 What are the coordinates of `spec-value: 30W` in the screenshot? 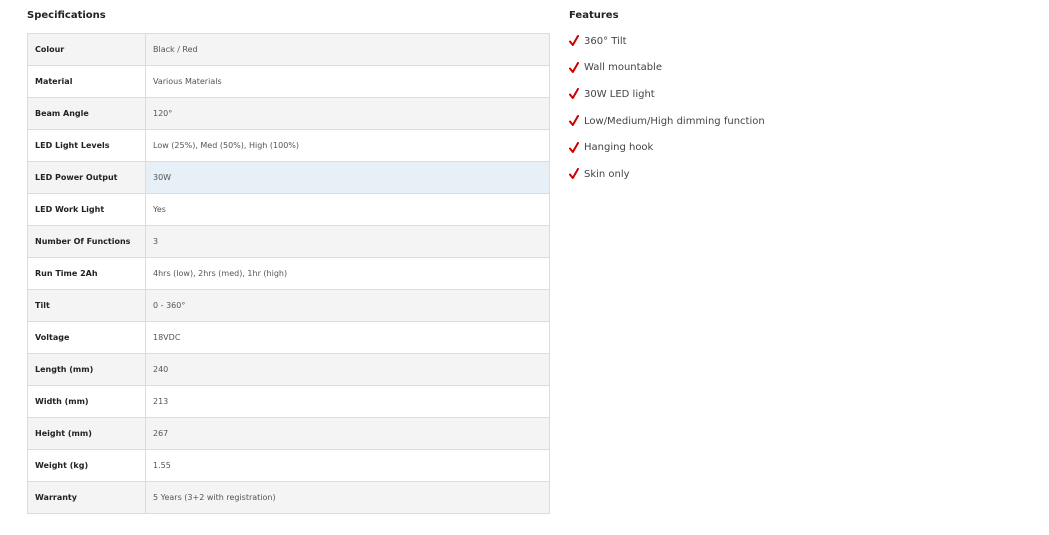 It's located at (347, 177).